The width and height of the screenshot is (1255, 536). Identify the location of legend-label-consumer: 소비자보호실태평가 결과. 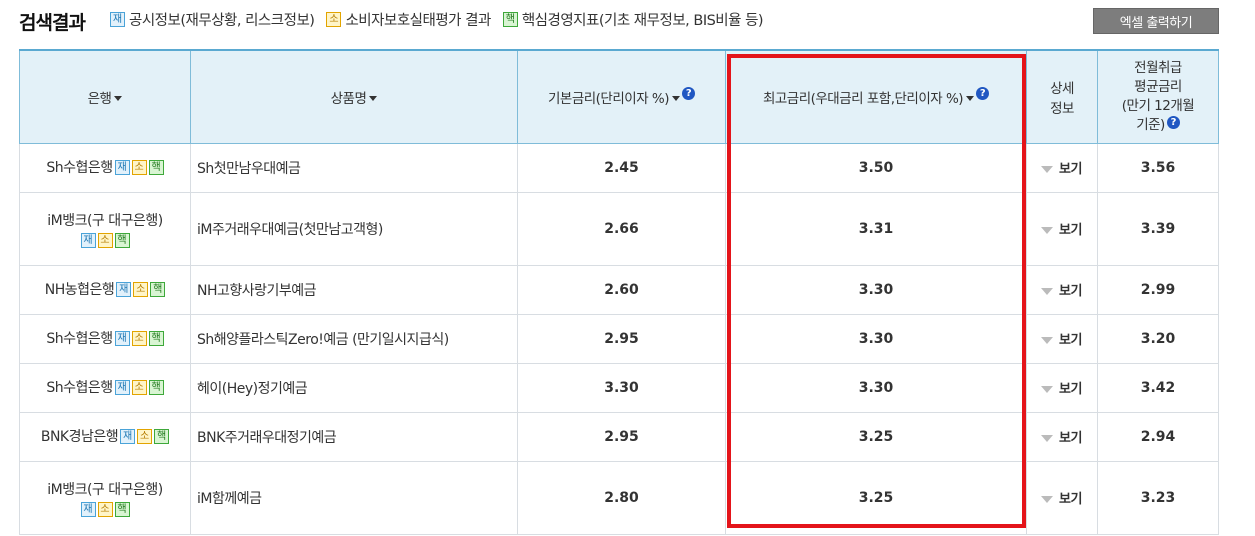
(418, 21).